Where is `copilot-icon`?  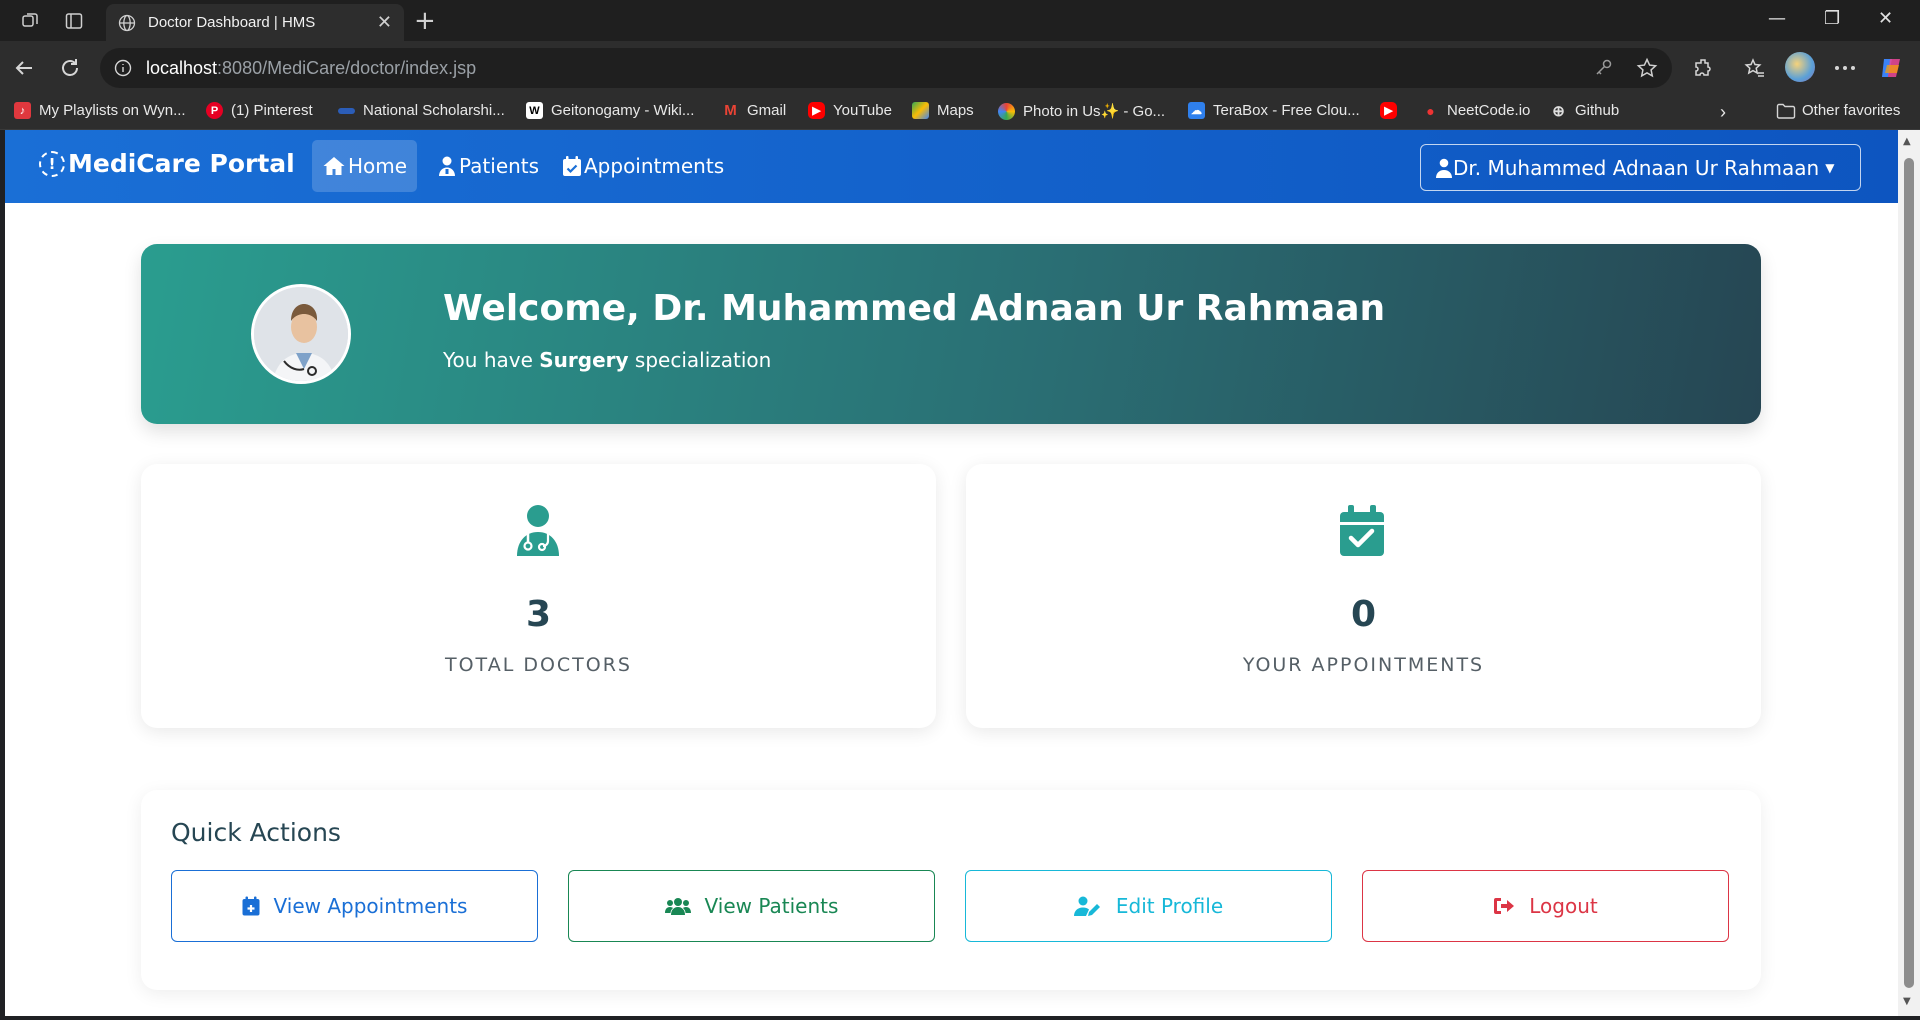
copilot-icon is located at coordinates (1891, 68).